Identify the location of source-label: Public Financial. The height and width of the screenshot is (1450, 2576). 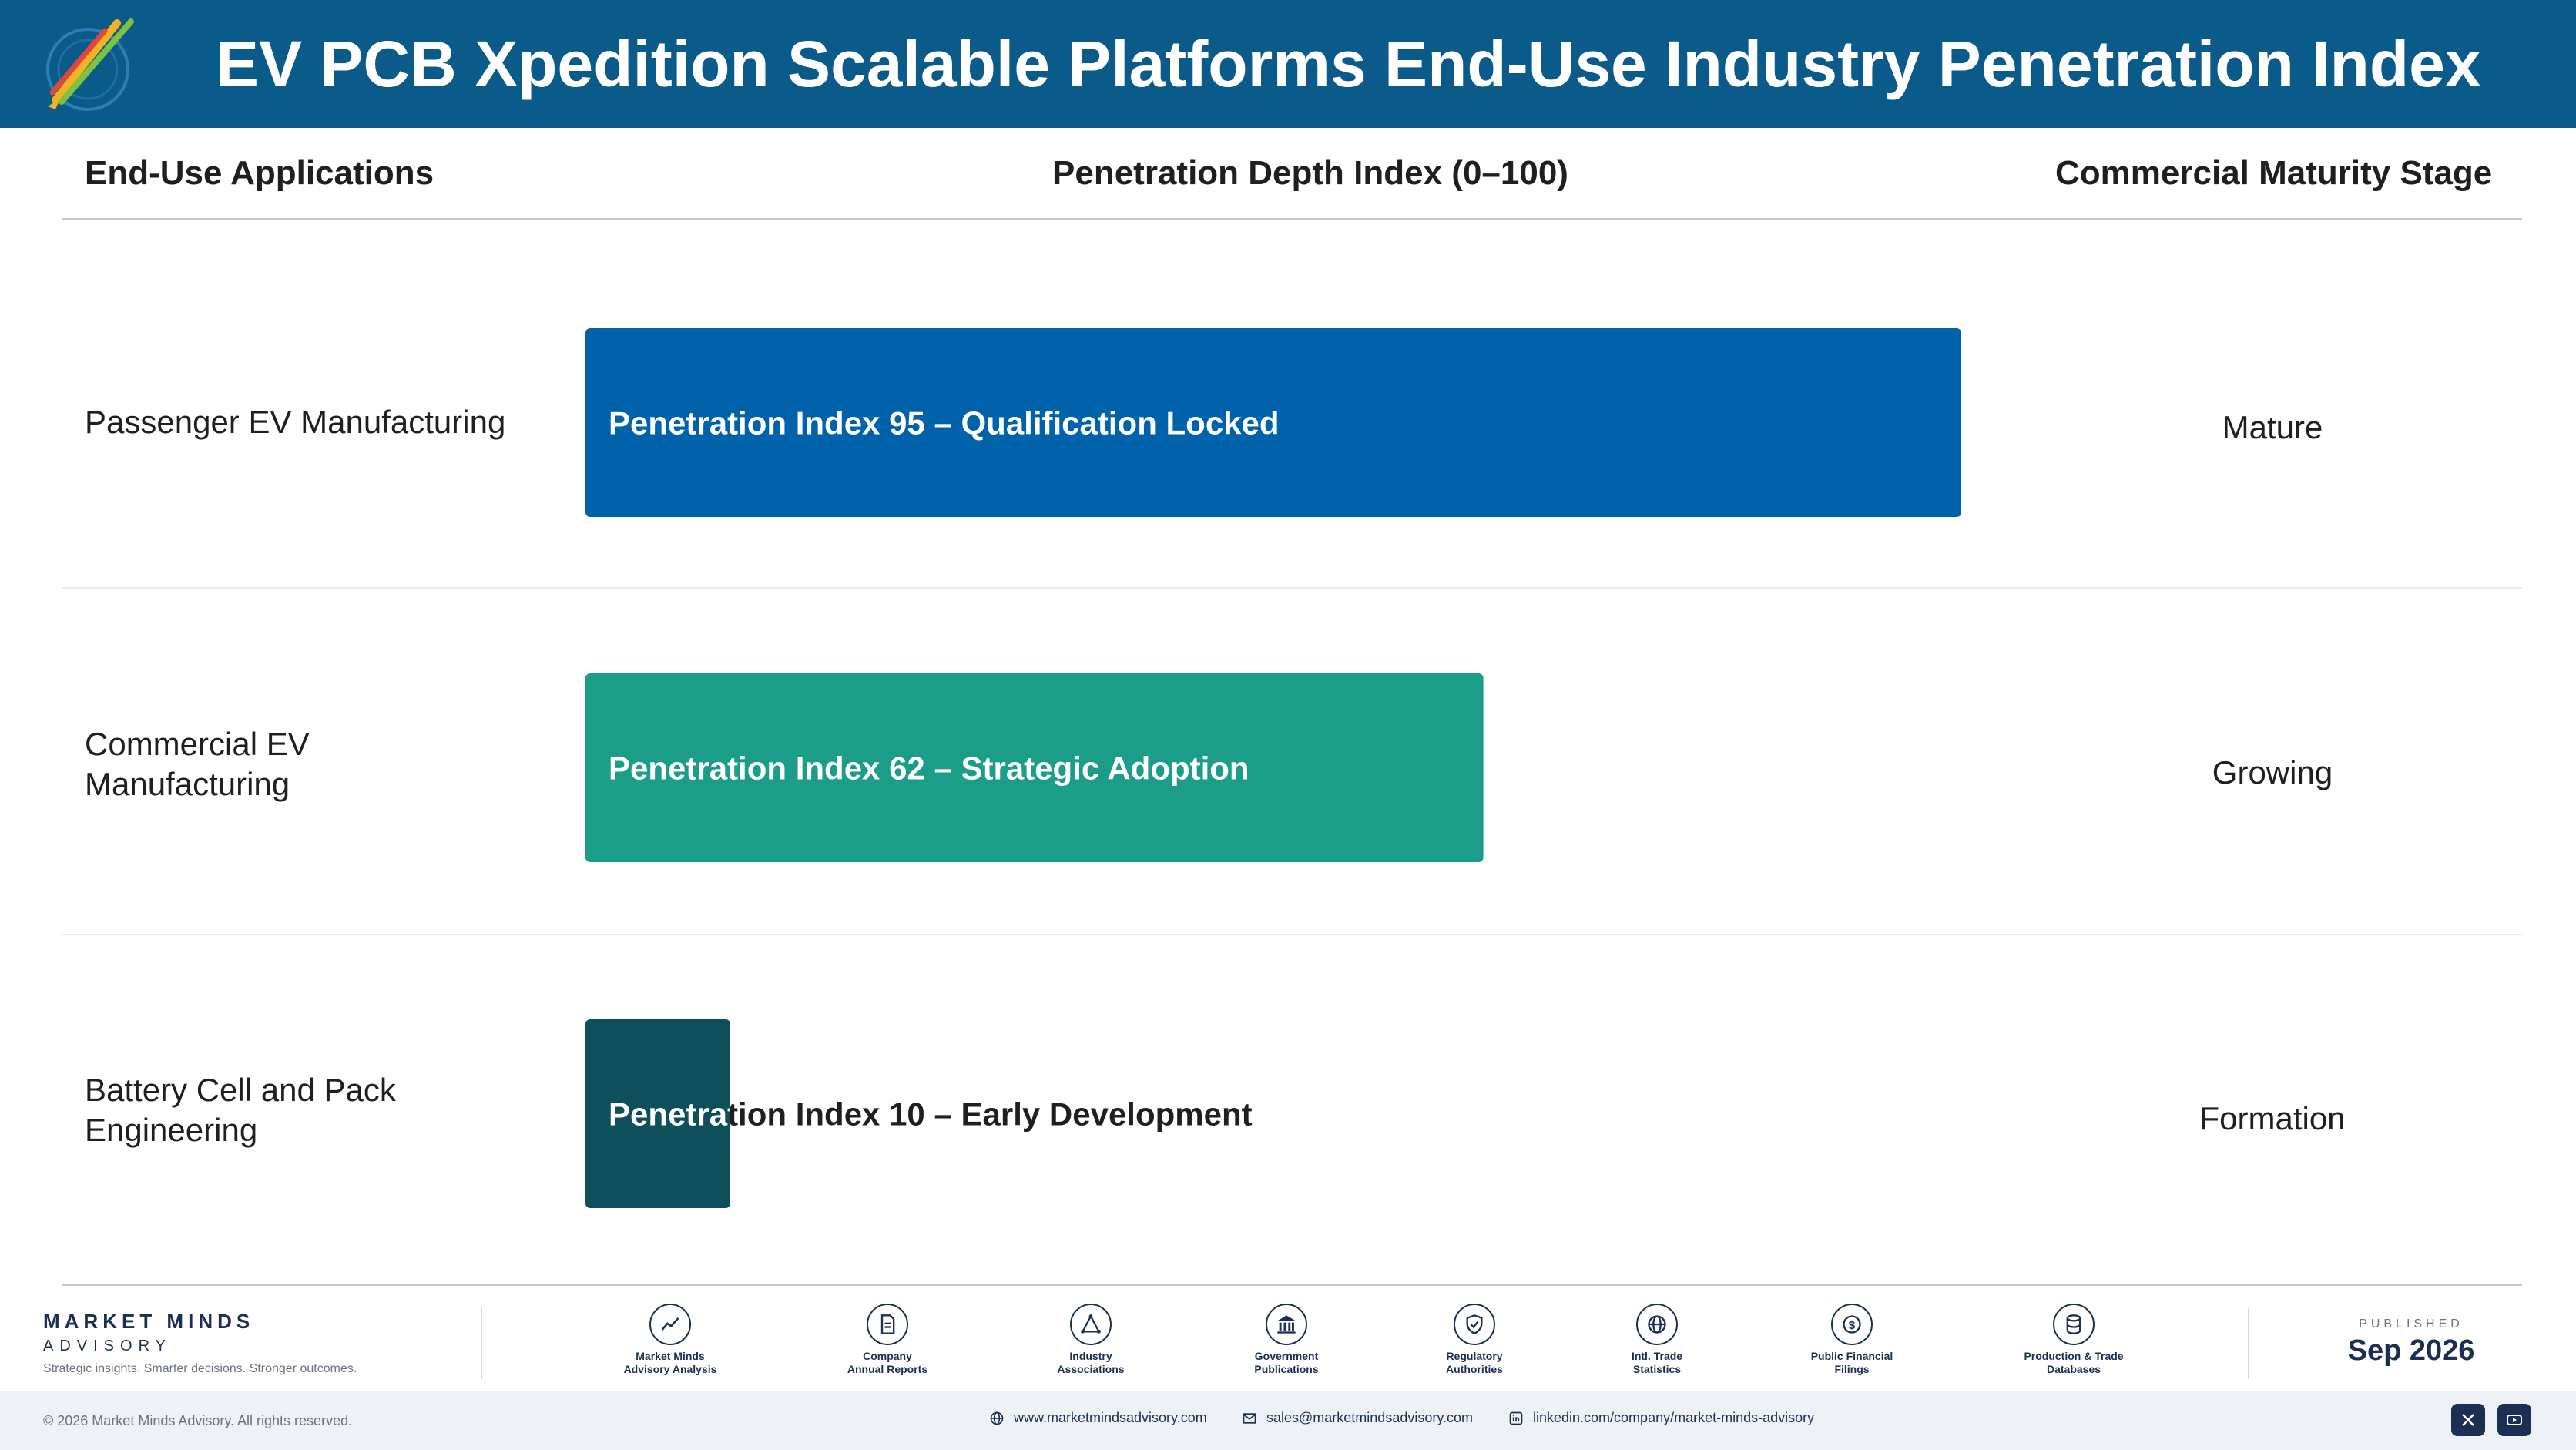
(1851, 1356).